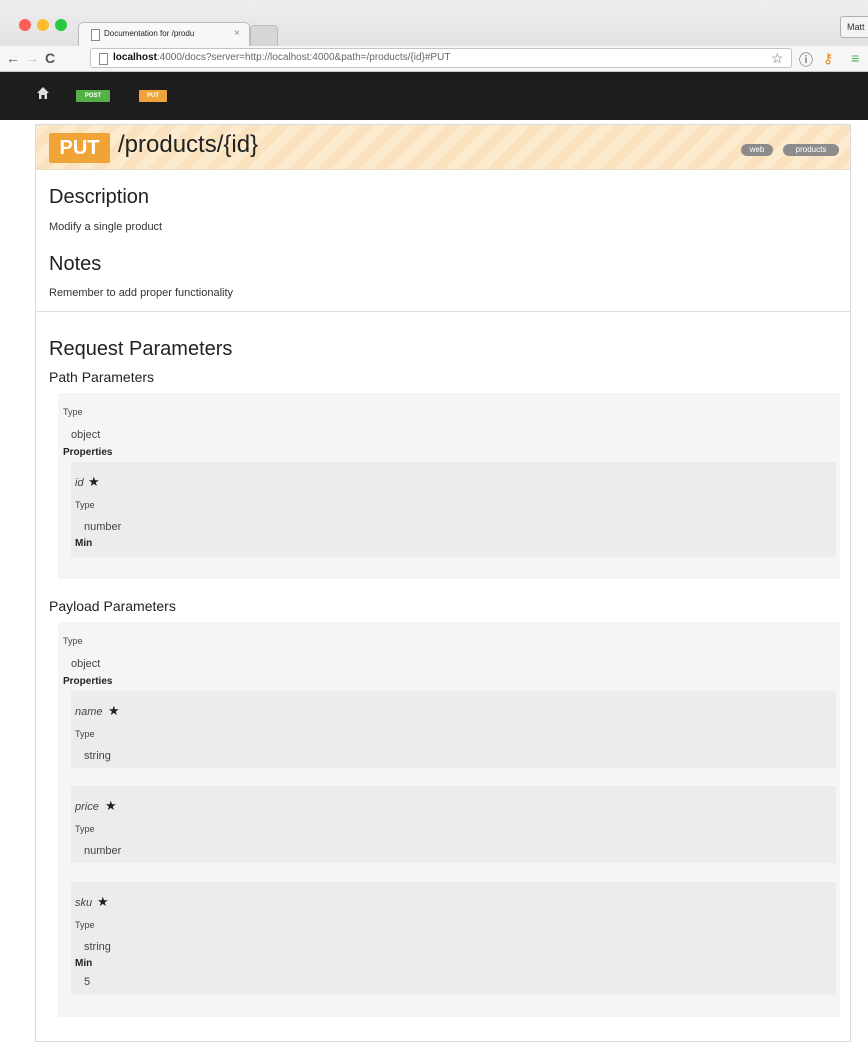 This screenshot has width=868, height=1047. Describe the element at coordinates (89, 712) in the screenshot. I see `property-name: name` at that location.